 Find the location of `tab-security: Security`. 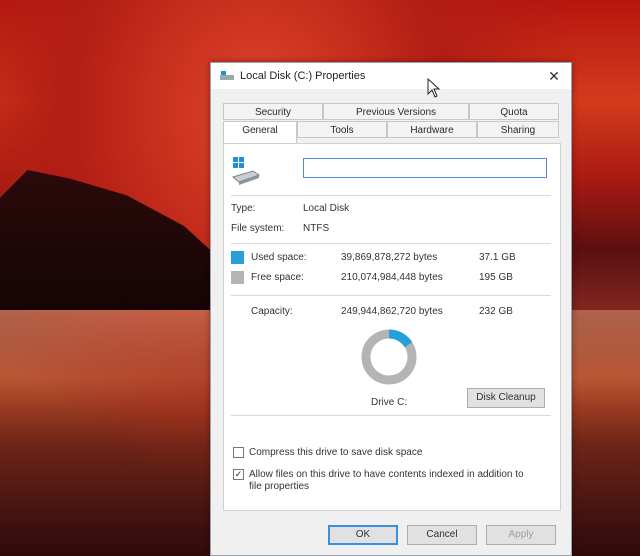

tab-security: Security is located at coordinates (273, 111).